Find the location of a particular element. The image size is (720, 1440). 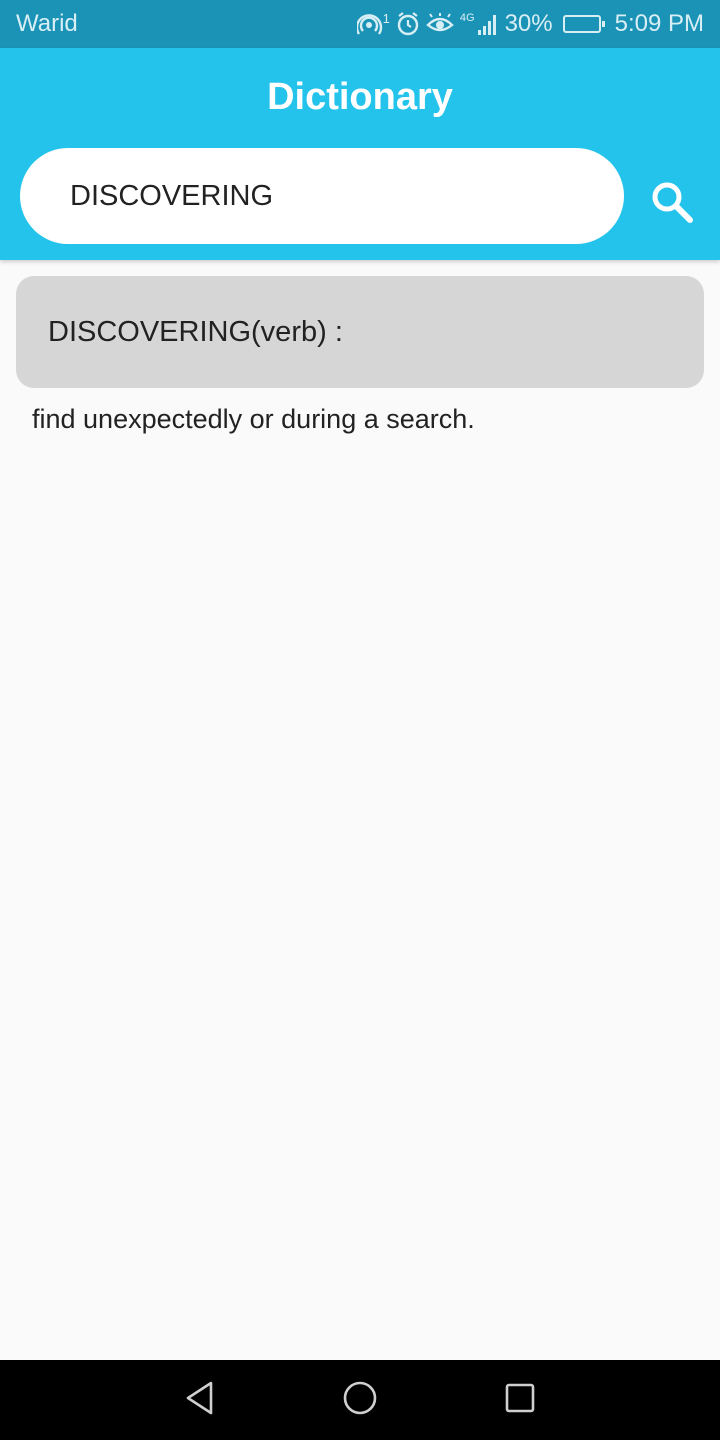

search-icon is located at coordinates (672, 204).